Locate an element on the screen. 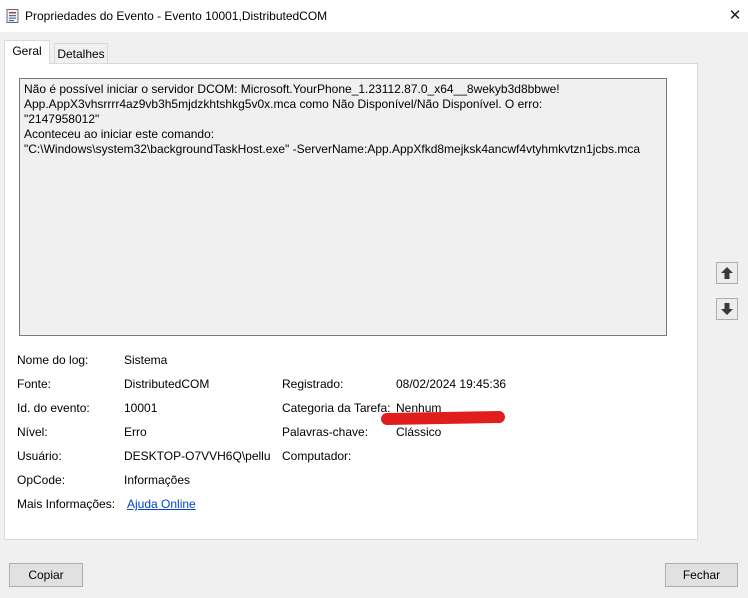  task-category-label: Categoria da Tarefa: is located at coordinates (336, 408).